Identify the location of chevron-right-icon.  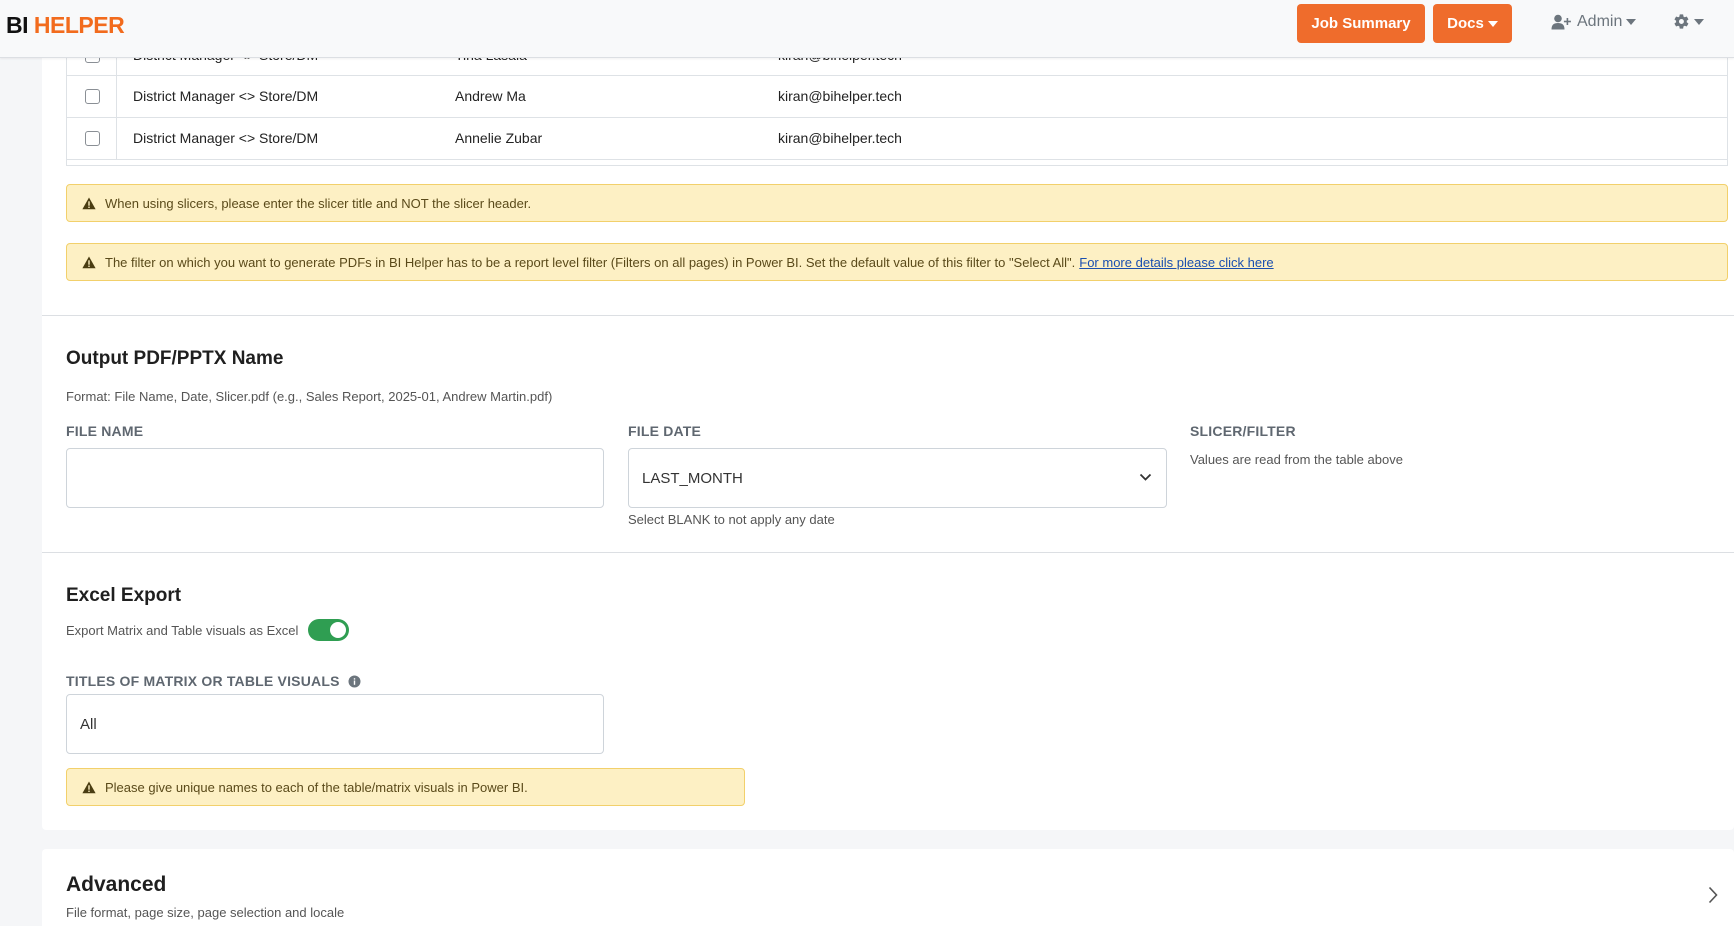
(1713, 895).